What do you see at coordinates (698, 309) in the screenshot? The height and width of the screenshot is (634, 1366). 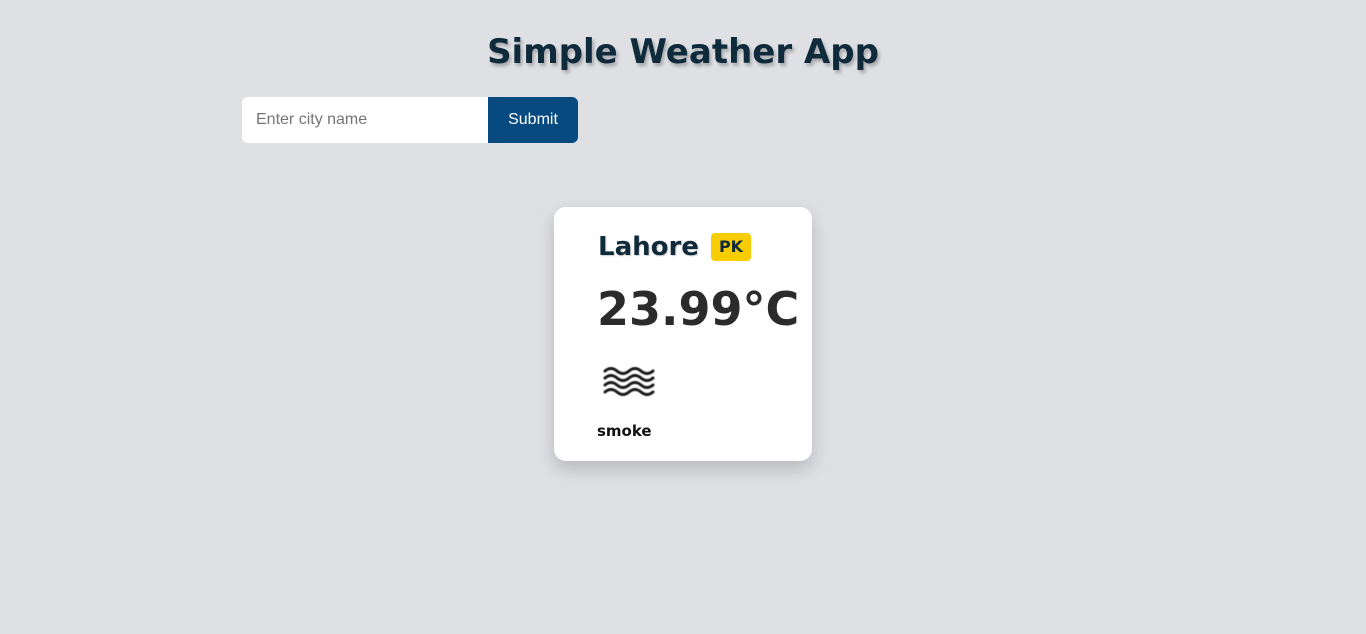 I see `temperature-value: 23.99°C` at bounding box center [698, 309].